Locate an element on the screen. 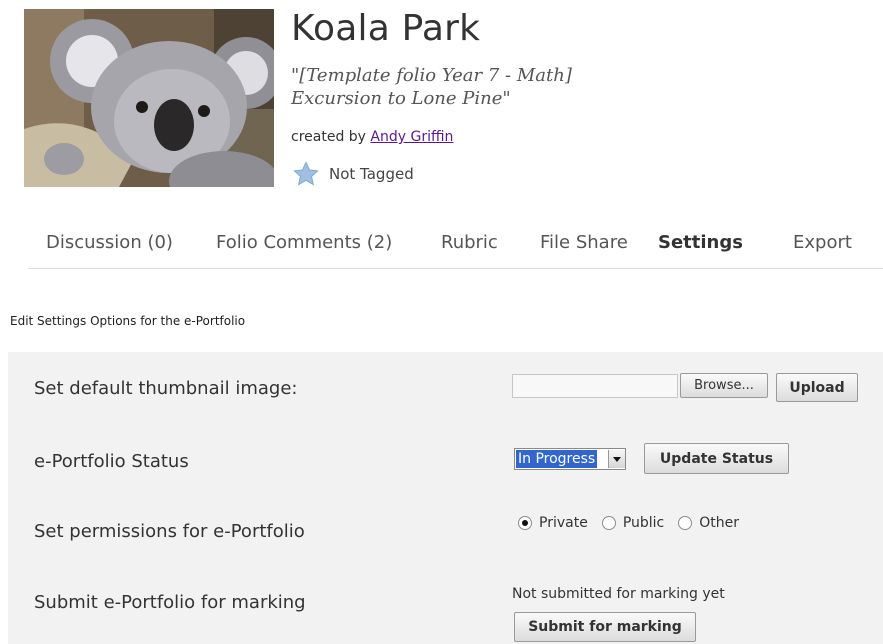  created-by: created by Andy Griffin is located at coordinates (372, 137).